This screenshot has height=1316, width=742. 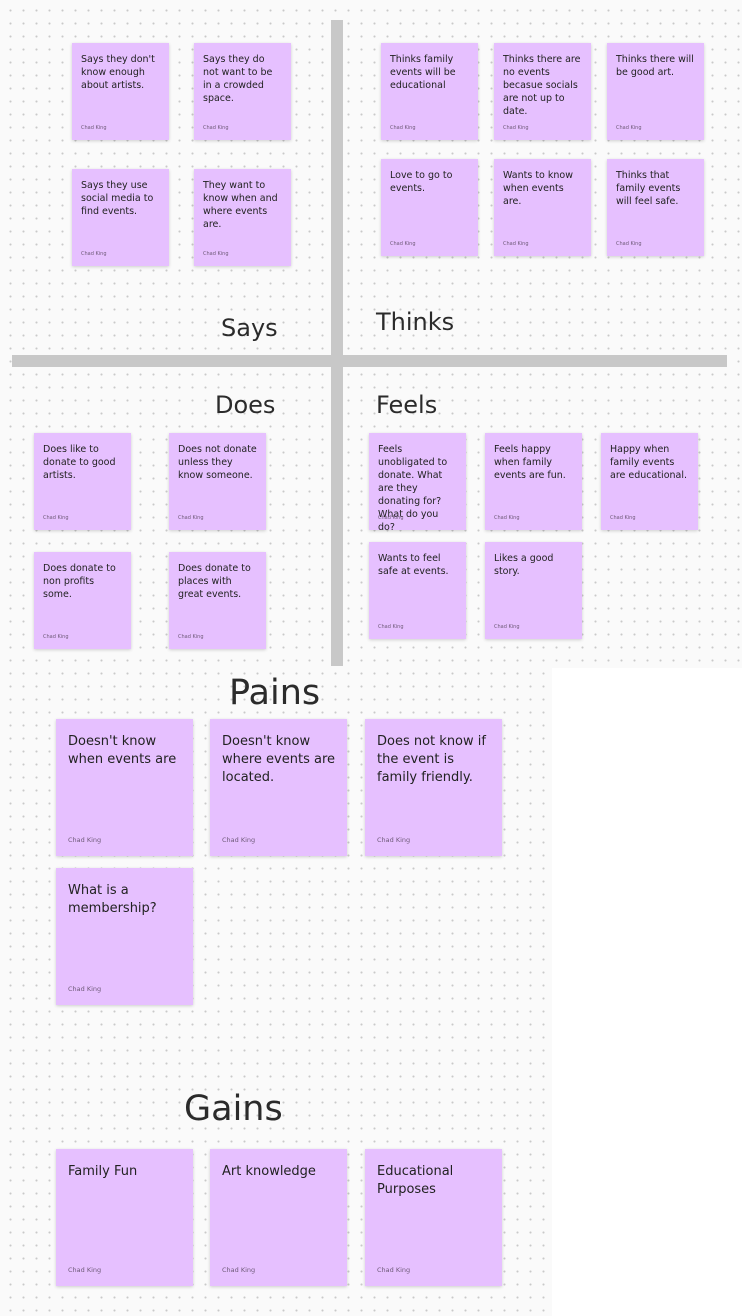 I want to click on note-text: Art knowledge, so click(x=269, y=1171).